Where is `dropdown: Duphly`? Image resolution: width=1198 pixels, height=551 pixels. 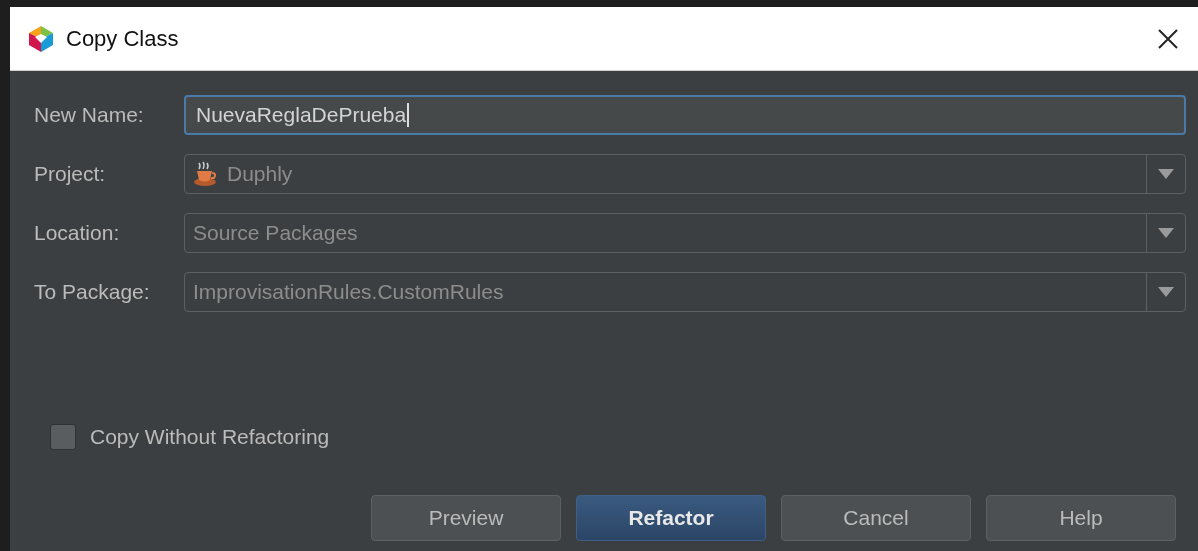
dropdown: Duphly is located at coordinates (685, 174).